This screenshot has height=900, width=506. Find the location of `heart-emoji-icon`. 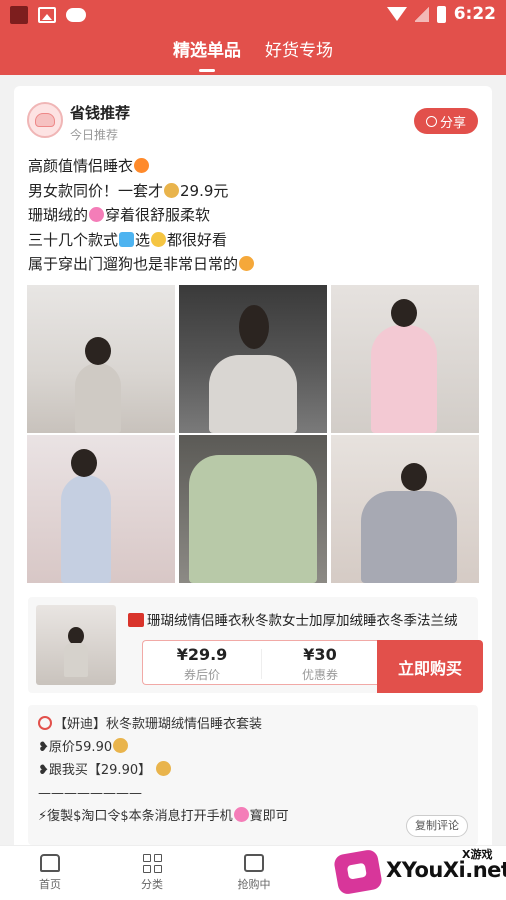

heart-emoji-icon is located at coordinates (241, 814).